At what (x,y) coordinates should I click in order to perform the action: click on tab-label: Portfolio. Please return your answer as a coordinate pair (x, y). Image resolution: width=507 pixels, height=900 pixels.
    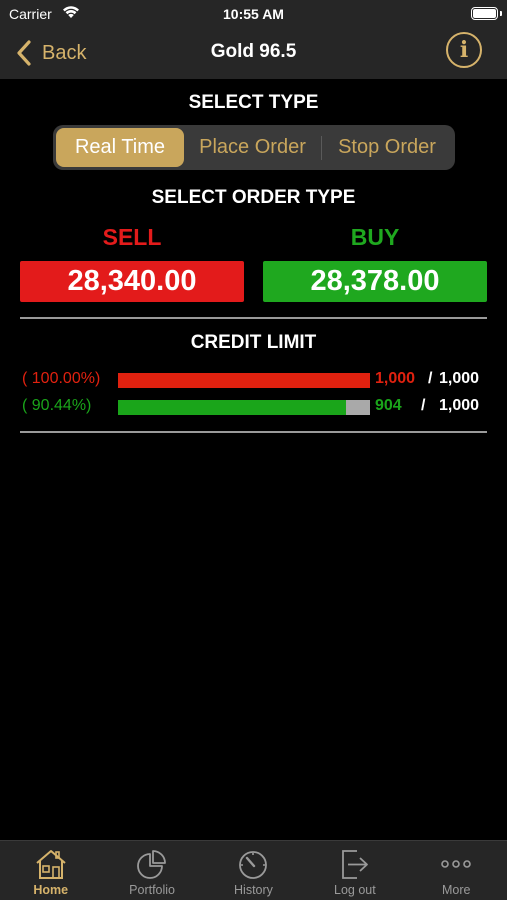
    Looking at the image, I should click on (152, 890).